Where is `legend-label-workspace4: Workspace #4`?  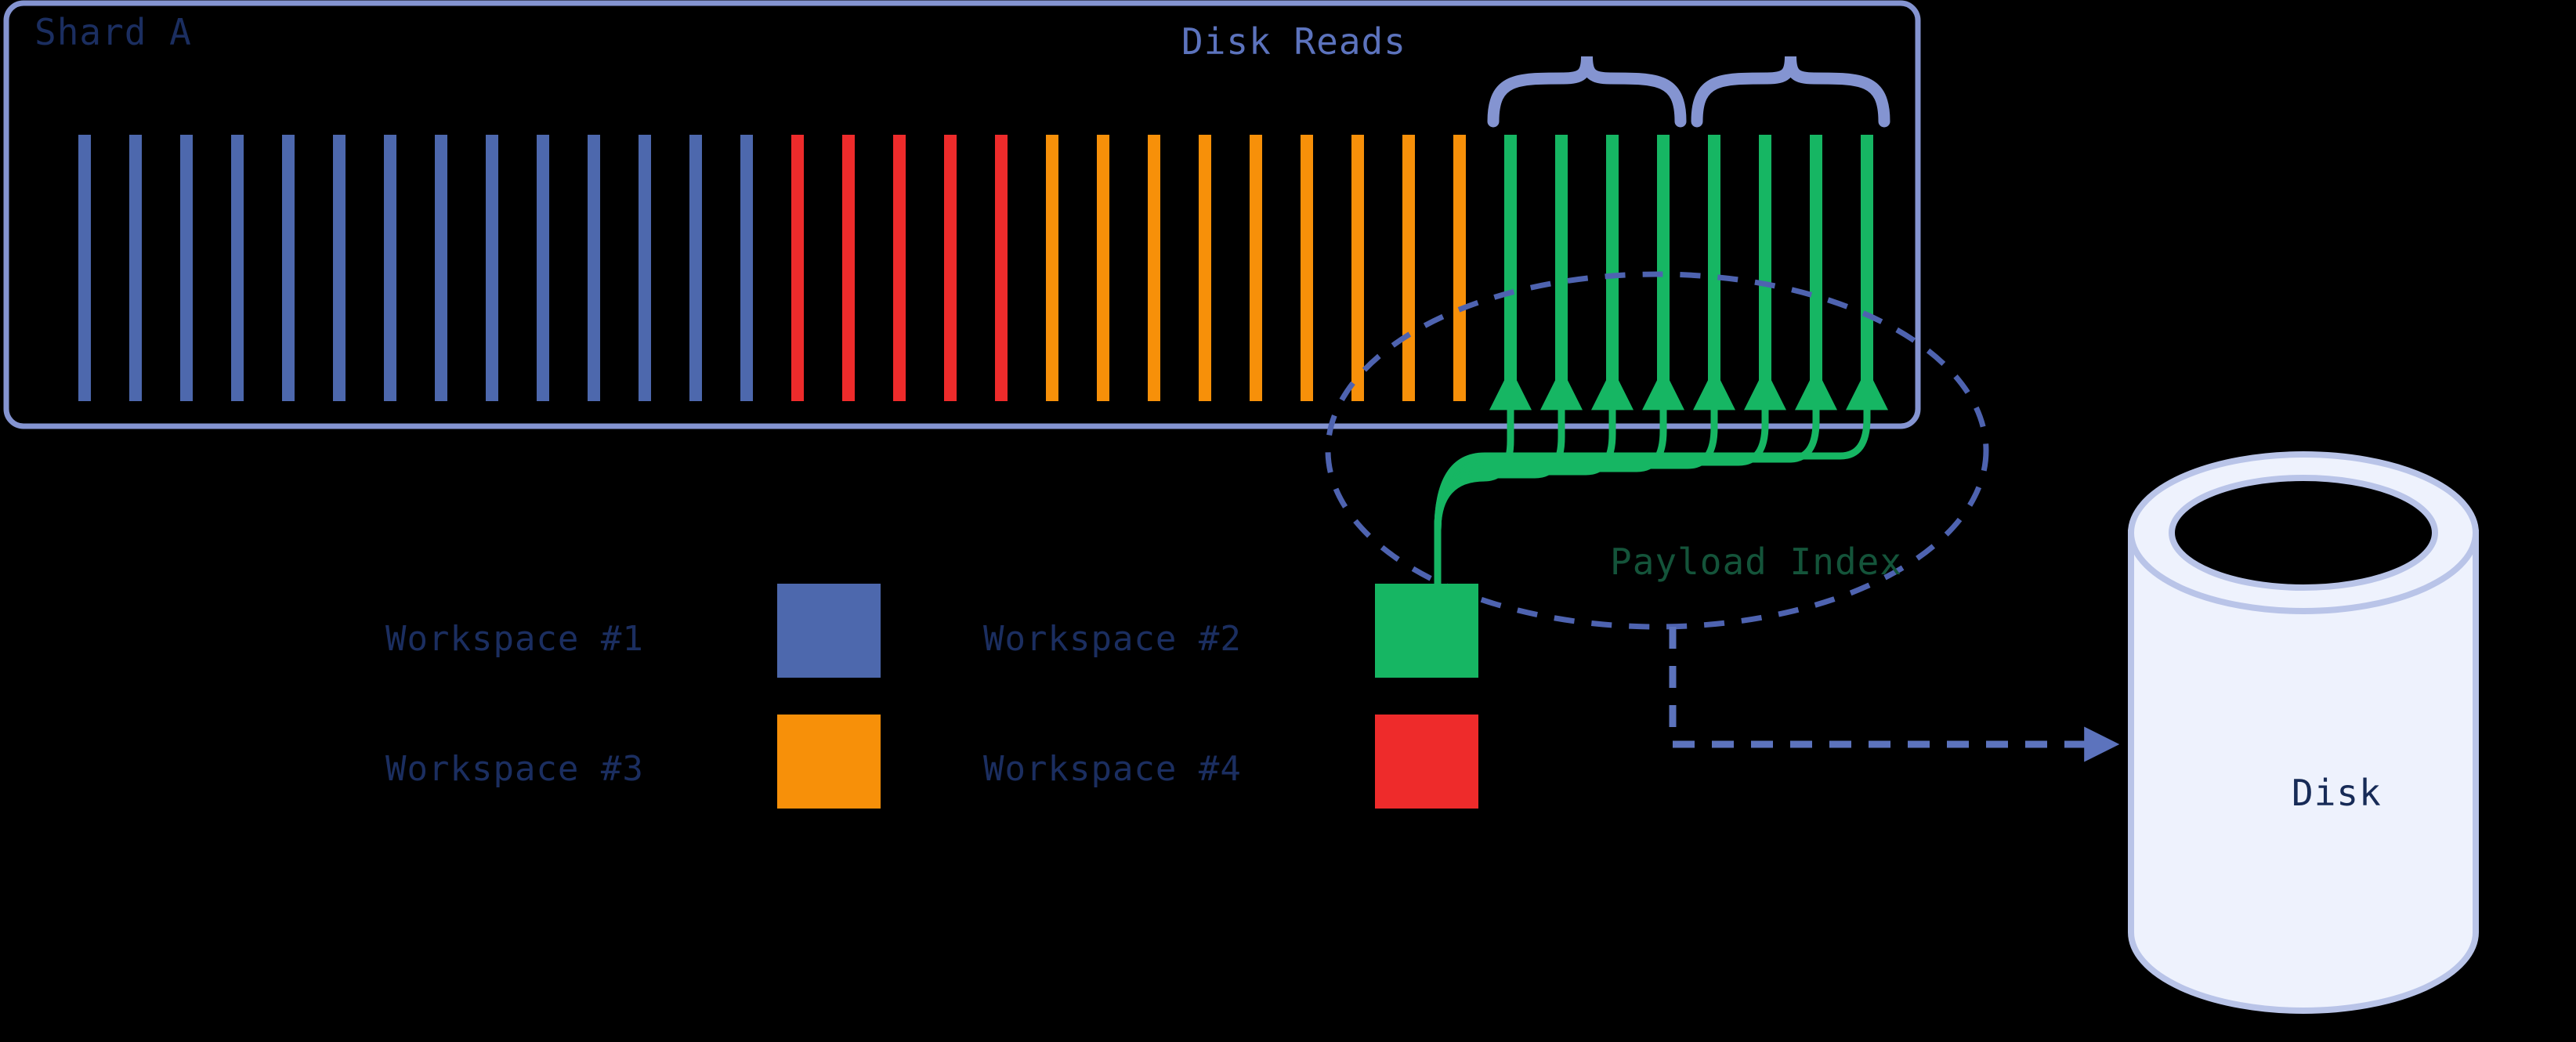
legend-label-workspace4: Workspace #4 is located at coordinates (1112, 769).